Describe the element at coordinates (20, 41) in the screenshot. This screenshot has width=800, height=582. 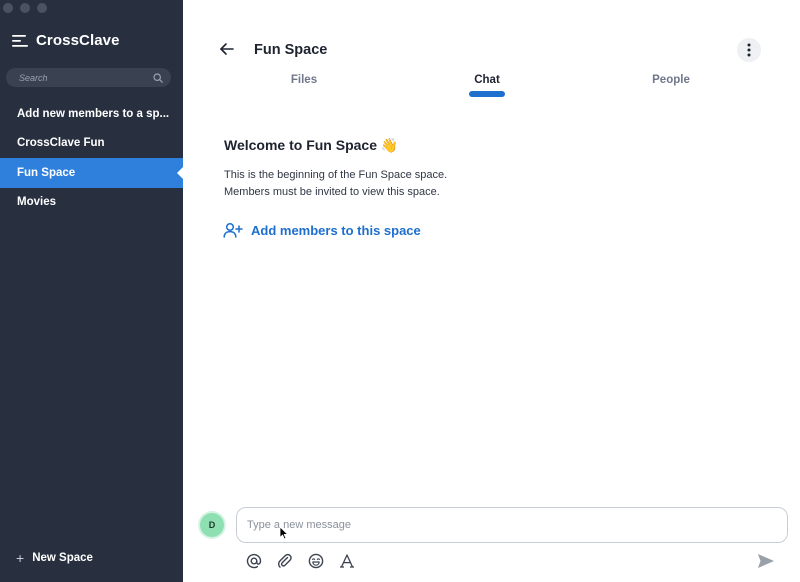
I see `menu-icon` at that location.